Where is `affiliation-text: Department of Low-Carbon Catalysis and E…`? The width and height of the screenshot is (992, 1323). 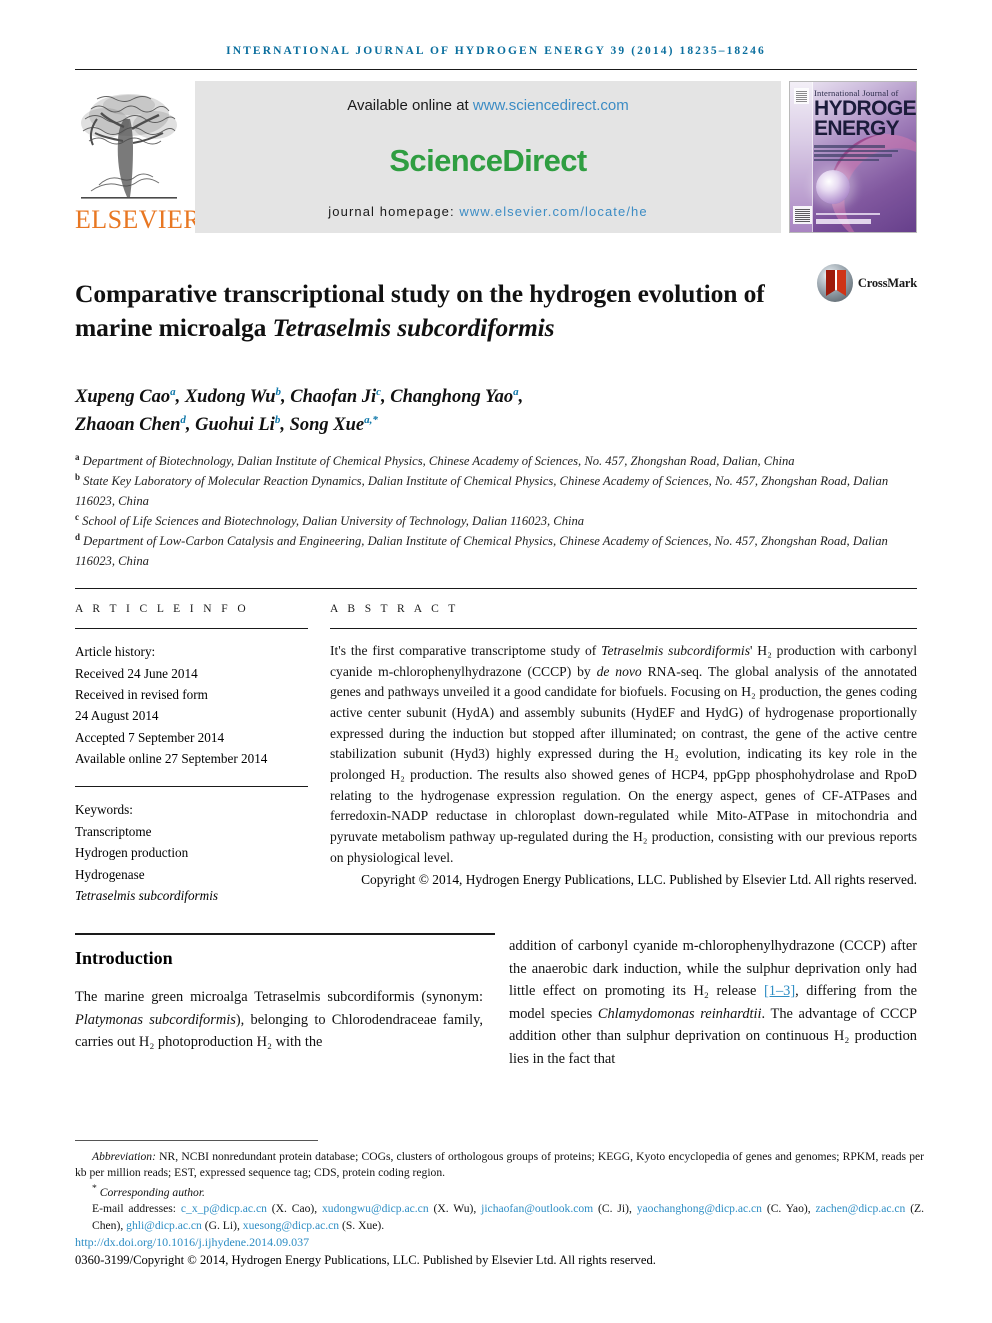
affiliation-text: Department of Low-Carbon Catalysis and E… is located at coordinates (481, 551).